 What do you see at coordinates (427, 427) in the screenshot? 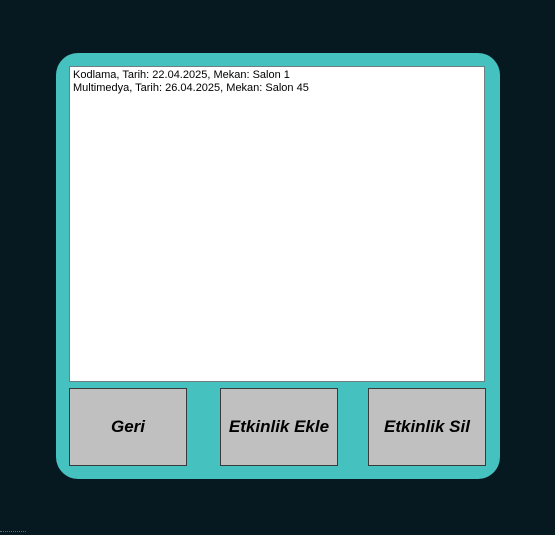
I see `delete-event-button: Etkinlik Sil` at bounding box center [427, 427].